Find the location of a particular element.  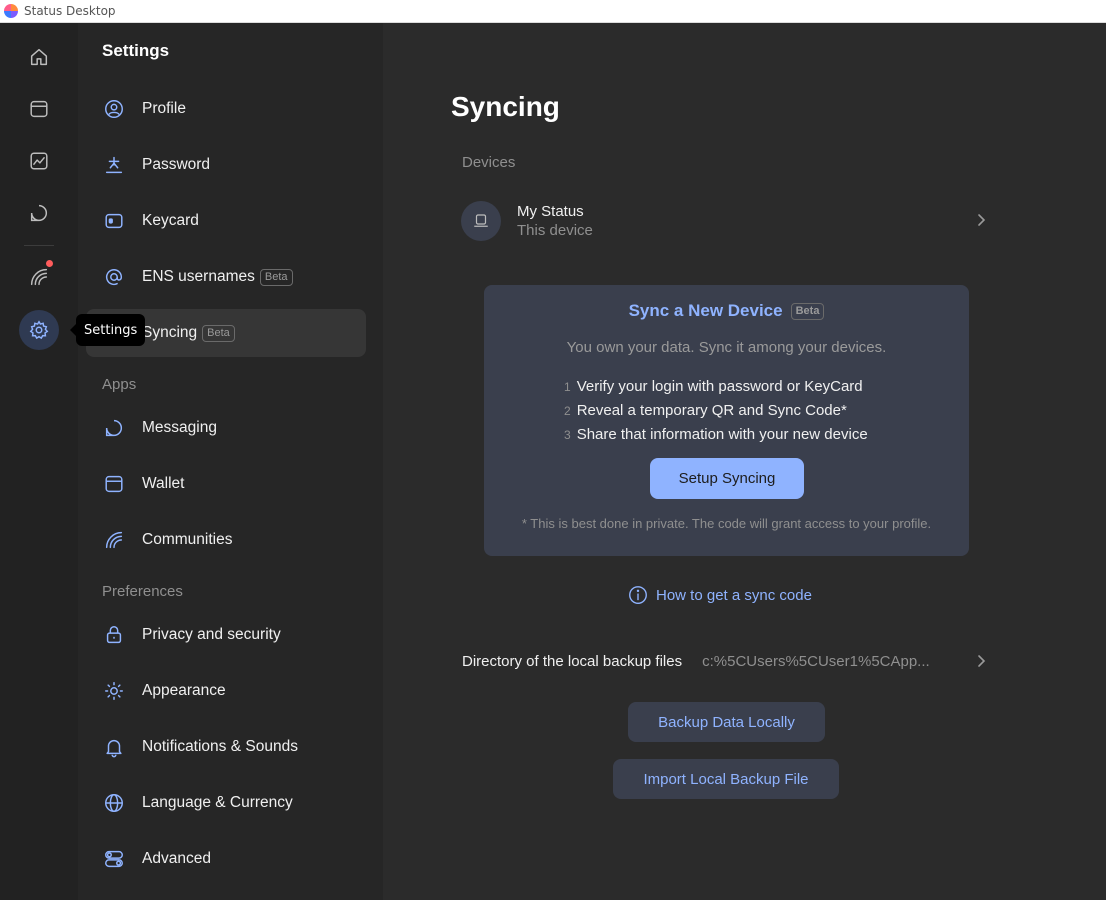

import-local-backup-button: Import Local Backup File is located at coordinates (726, 779).